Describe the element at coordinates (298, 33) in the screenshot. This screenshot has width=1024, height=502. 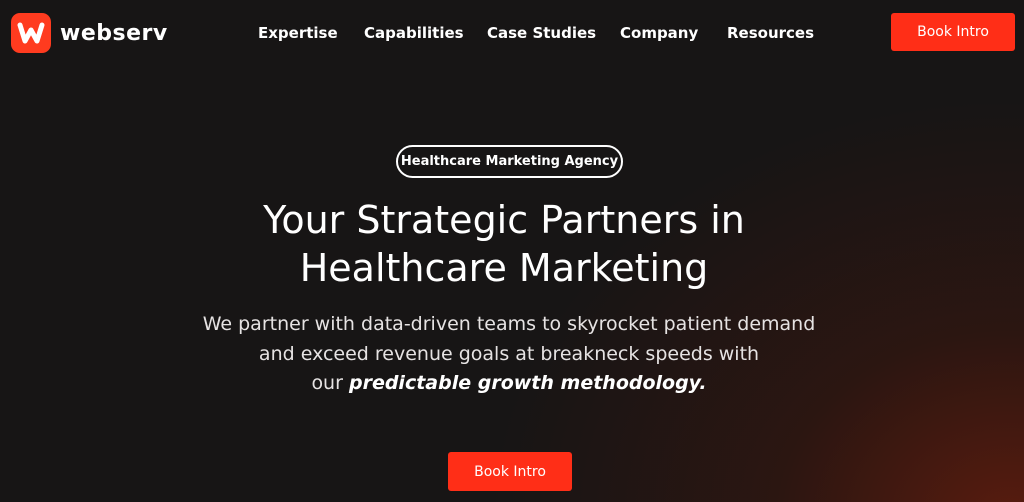
I see `nav-item-expertise: Expertise` at that location.